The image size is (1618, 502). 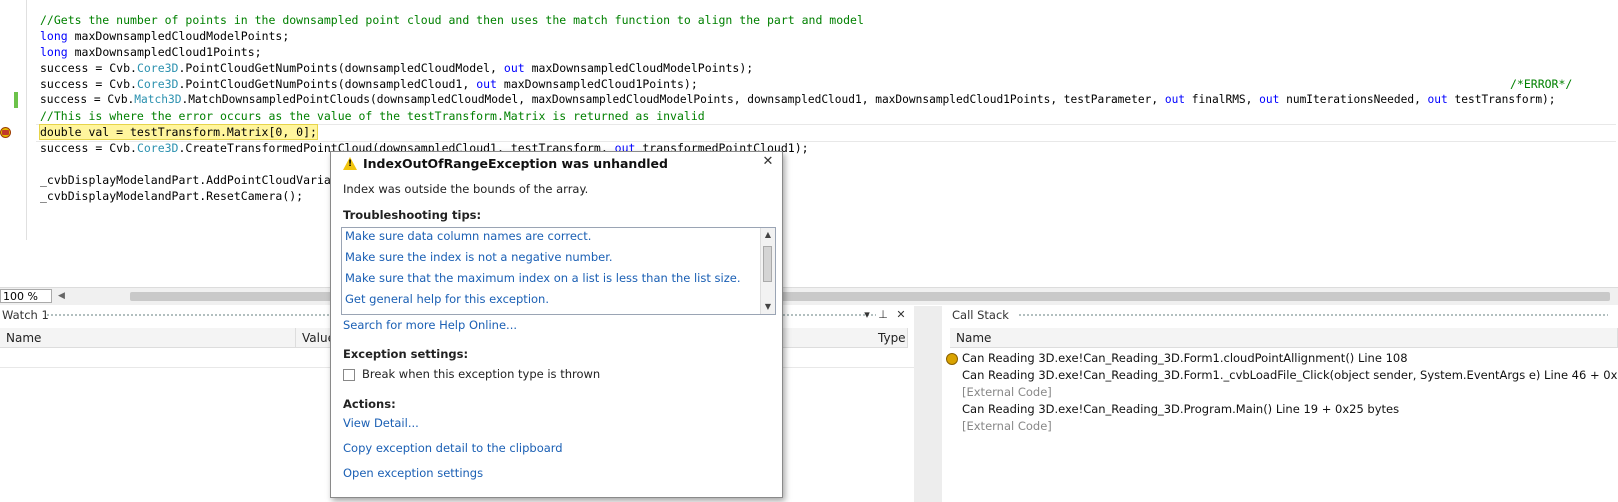 What do you see at coordinates (890, 338) in the screenshot?
I see `watch-column-type: Type` at bounding box center [890, 338].